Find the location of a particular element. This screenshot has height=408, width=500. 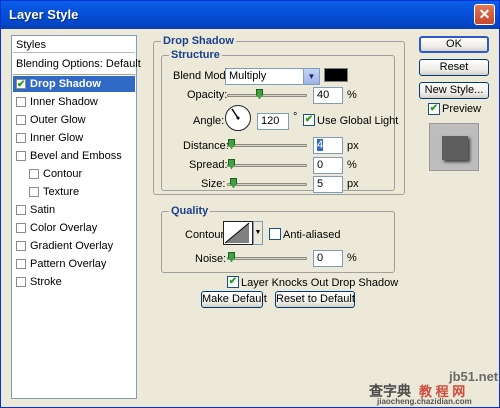

sidebar-item-label: Stroke is located at coordinates (46, 282).